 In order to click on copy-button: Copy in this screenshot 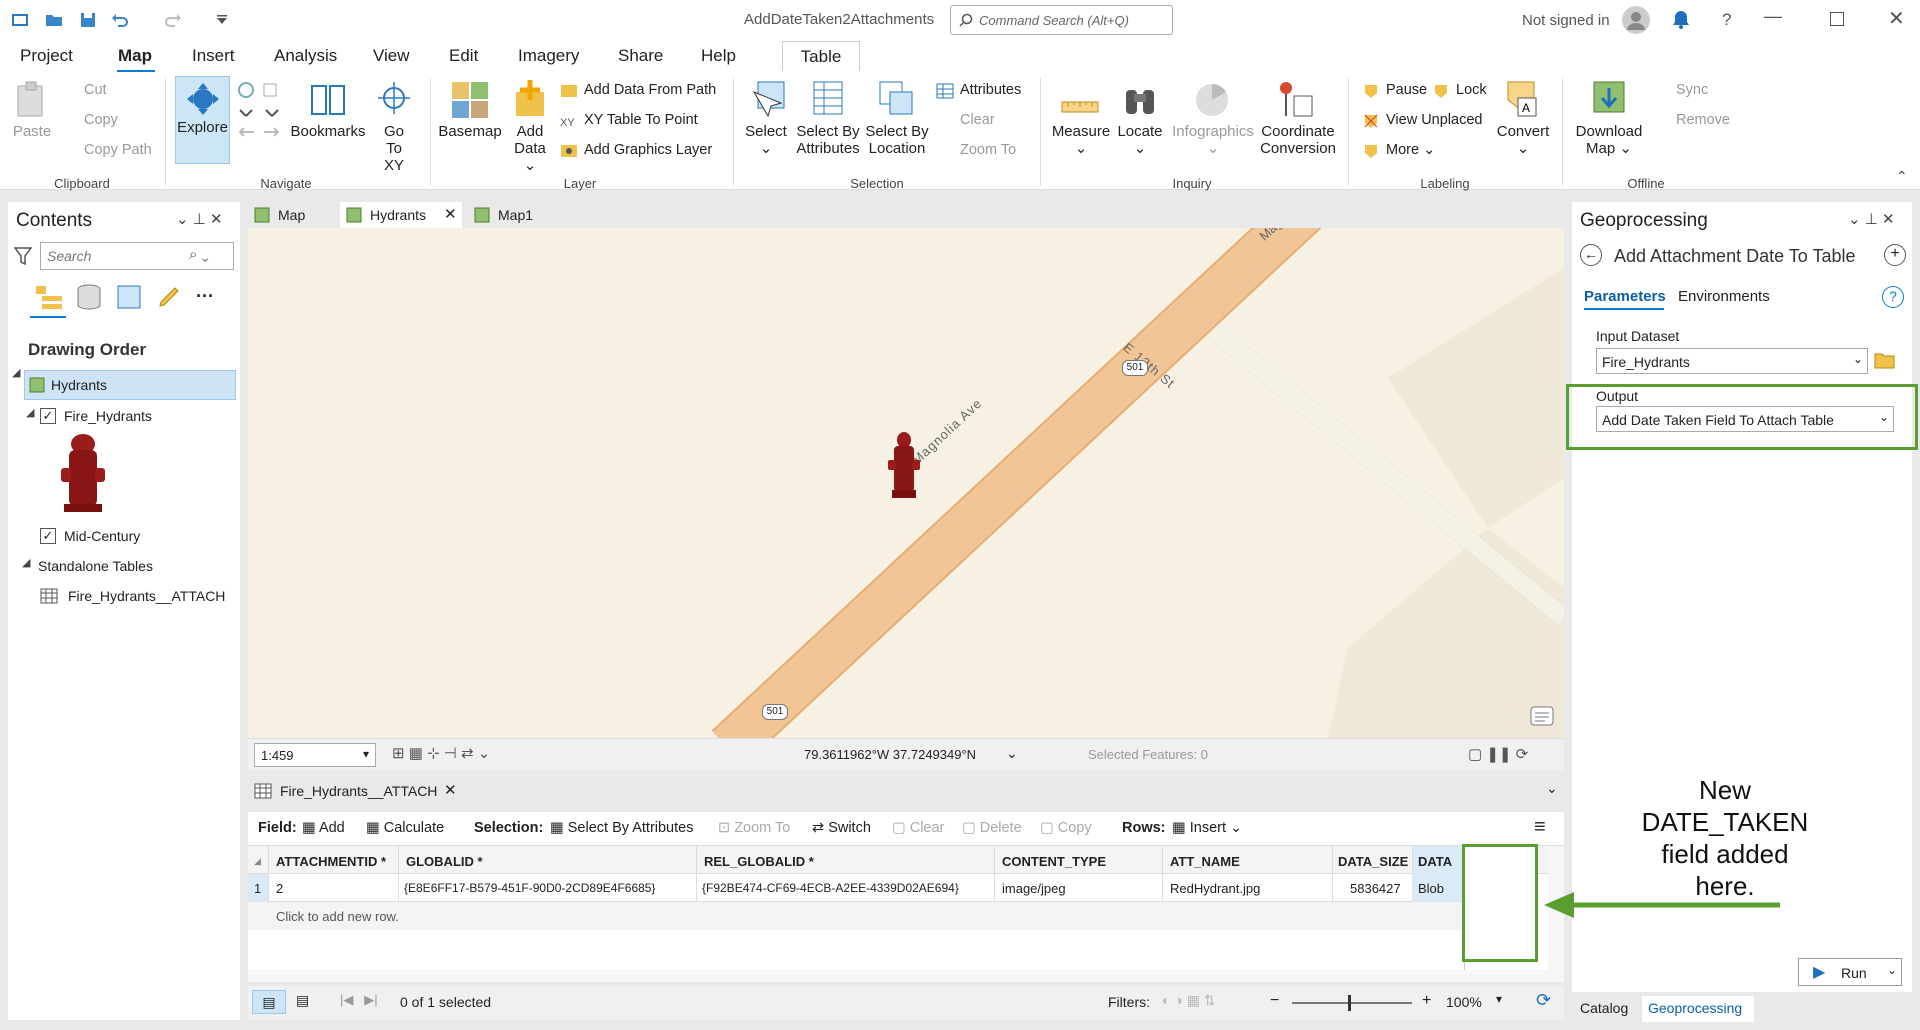, I will do `click(101, 120)`.